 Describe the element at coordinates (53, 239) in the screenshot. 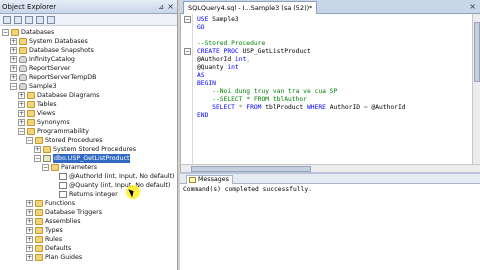

I see `tree-node-label: Rules` at that location.